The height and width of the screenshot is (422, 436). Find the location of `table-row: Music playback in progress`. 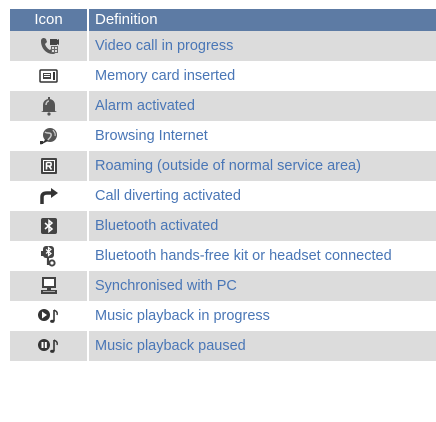

table-row: Music playback in progress is located at coordinates (223, 316).